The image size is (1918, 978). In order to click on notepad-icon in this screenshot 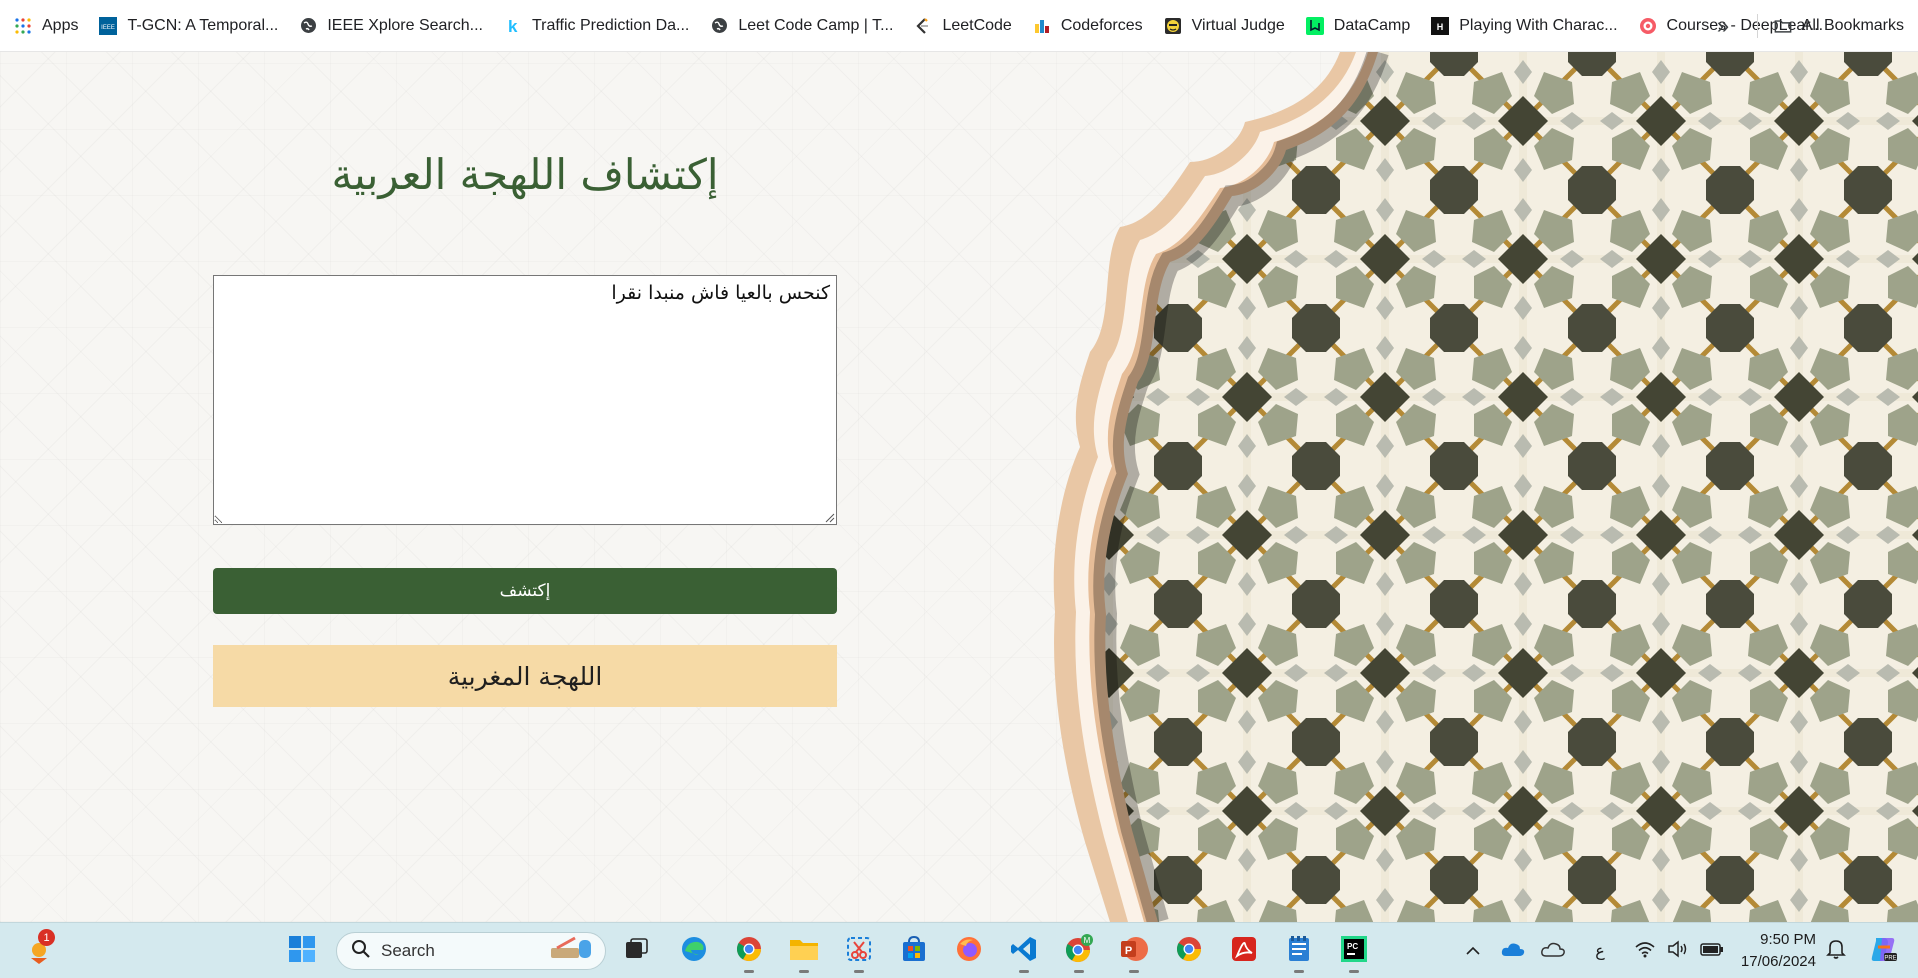, I will do `click(1299, 951)`.